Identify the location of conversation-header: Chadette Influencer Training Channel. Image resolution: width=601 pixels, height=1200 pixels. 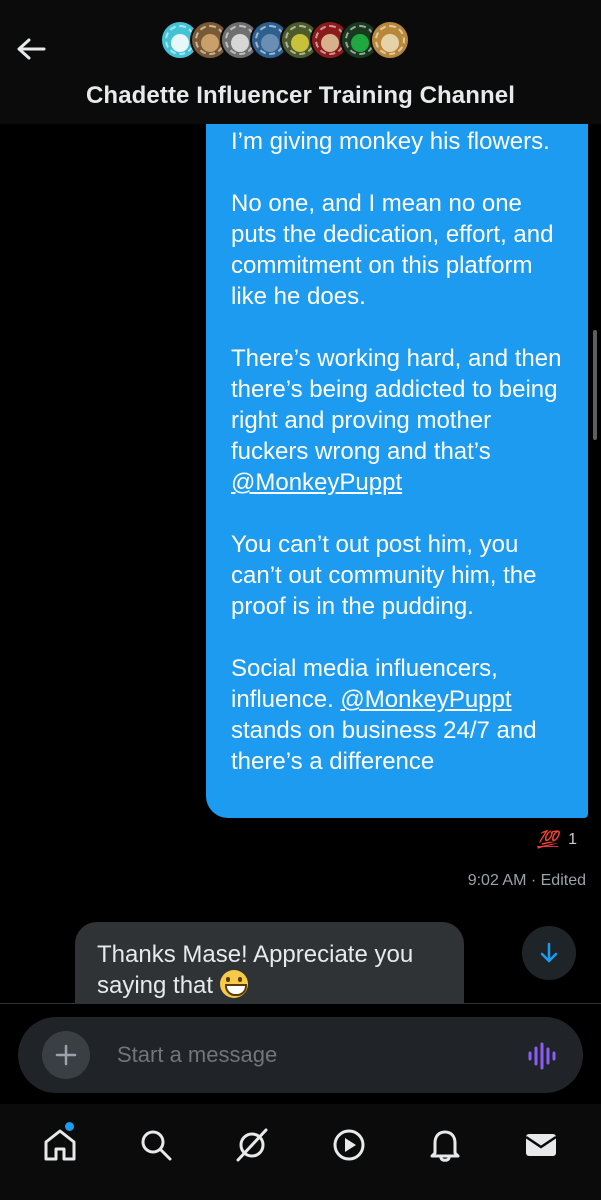
(300, 62).